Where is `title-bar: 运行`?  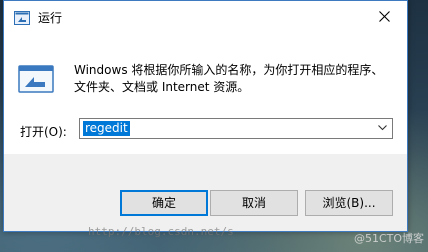
title-bar: 运行 is located at coordinates (205, 16).